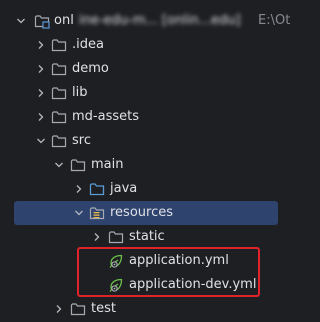 This screenshot has height=322, width=320. What do you see at coordinates (146, 309) in the screenshot?
I see `tree-item-test: test` at bounding box center [146, 309].